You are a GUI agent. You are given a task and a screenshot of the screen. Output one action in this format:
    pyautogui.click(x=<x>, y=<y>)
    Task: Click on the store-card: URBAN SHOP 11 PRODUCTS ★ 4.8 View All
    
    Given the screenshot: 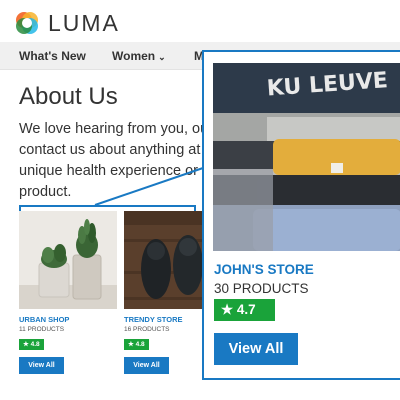 What is the action you would take?
    pyautogui.click(x=68, y=292)
    